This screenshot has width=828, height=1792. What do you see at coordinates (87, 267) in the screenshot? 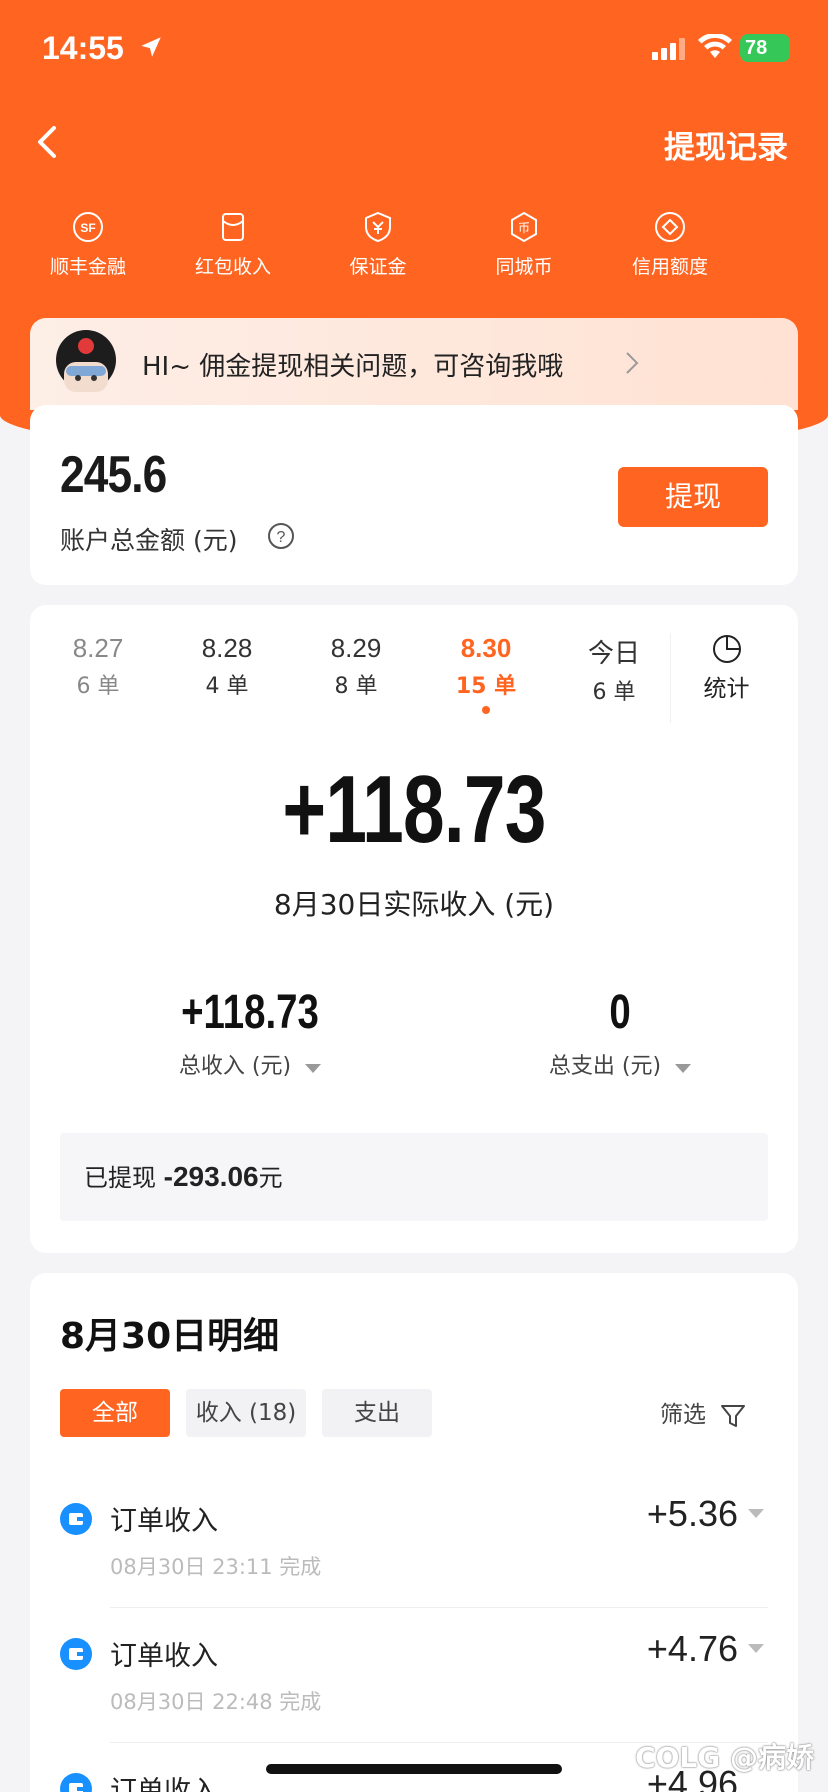
I see `quick-item-label: 顺丰金融` at bounding box center [87, 267].